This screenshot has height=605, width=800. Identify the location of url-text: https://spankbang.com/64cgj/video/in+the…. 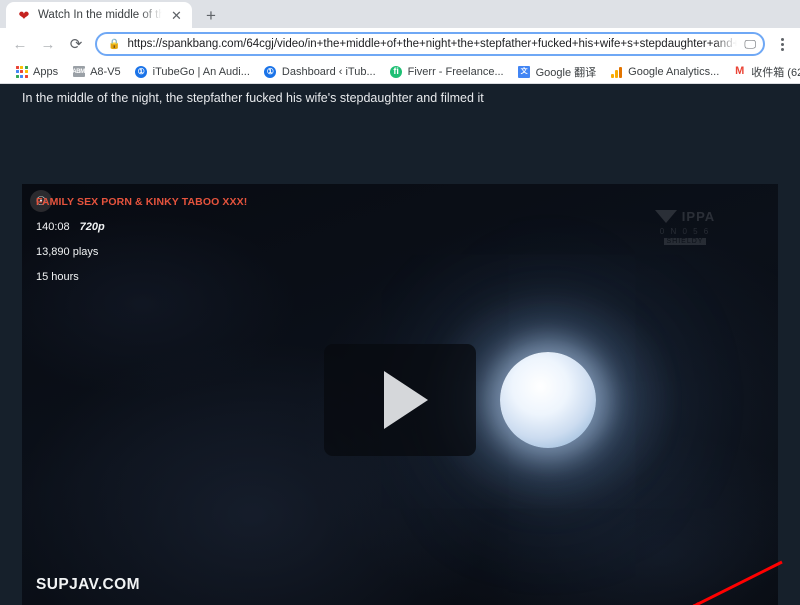
(432, 44).